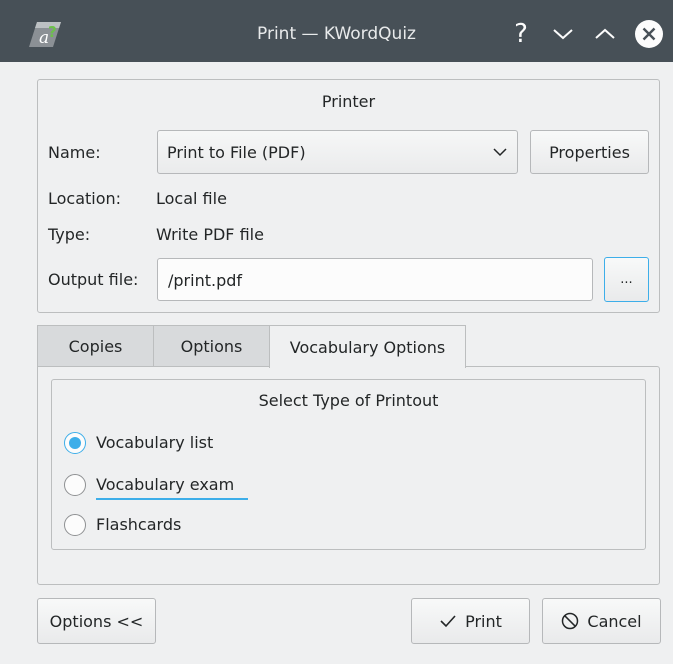 The width and height of the screenshot is (673, 664). What do you see at coordinates (236, 152) in the screenshot?
I see `printer-name-value: Print to File (PDF)` at bounding box center [236, 152].